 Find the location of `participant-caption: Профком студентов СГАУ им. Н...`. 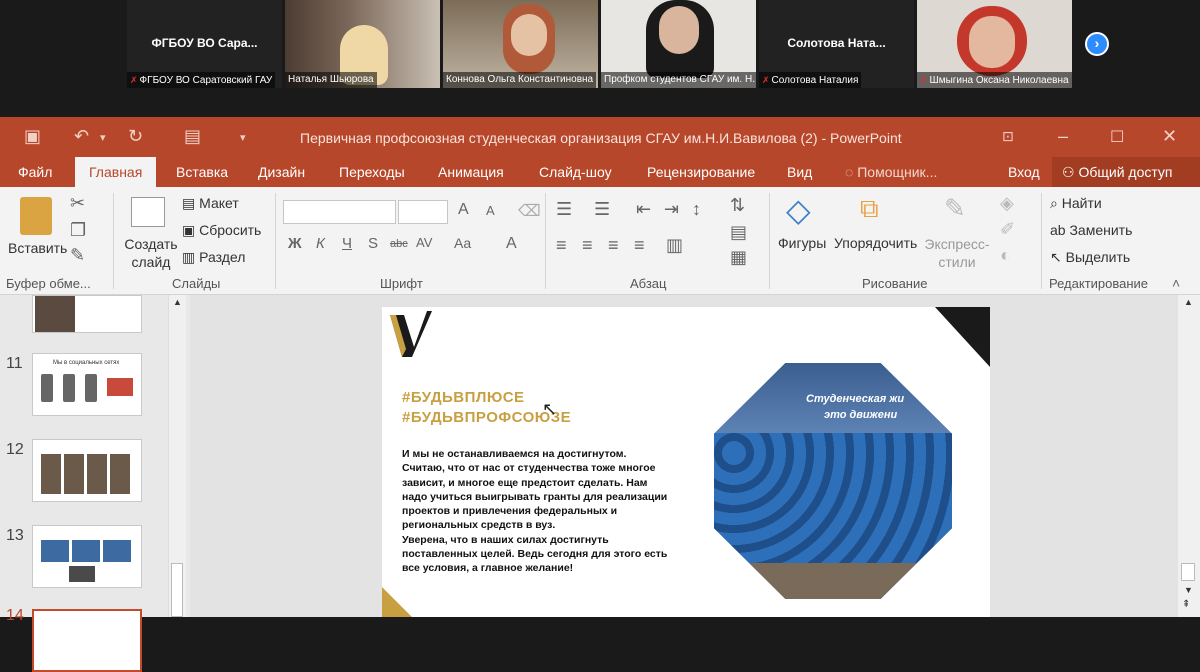

participant-caption: Профком студентов СГАУ им. Н... is located at coordinates (678, 80).